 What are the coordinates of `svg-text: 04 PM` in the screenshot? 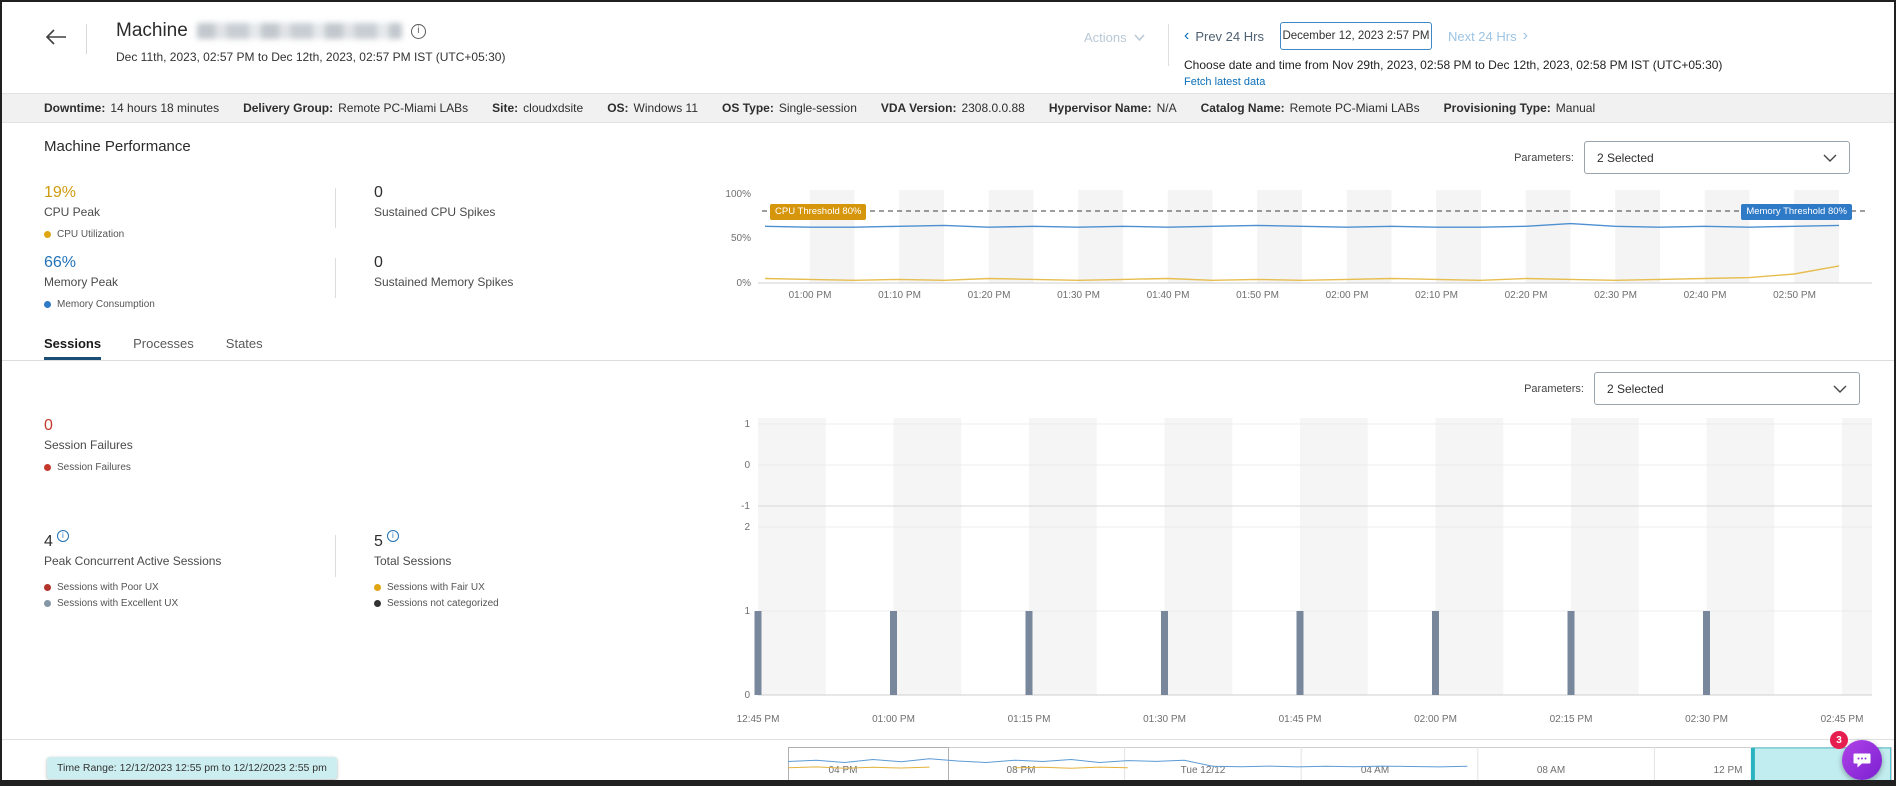 It's located at (843, 770).